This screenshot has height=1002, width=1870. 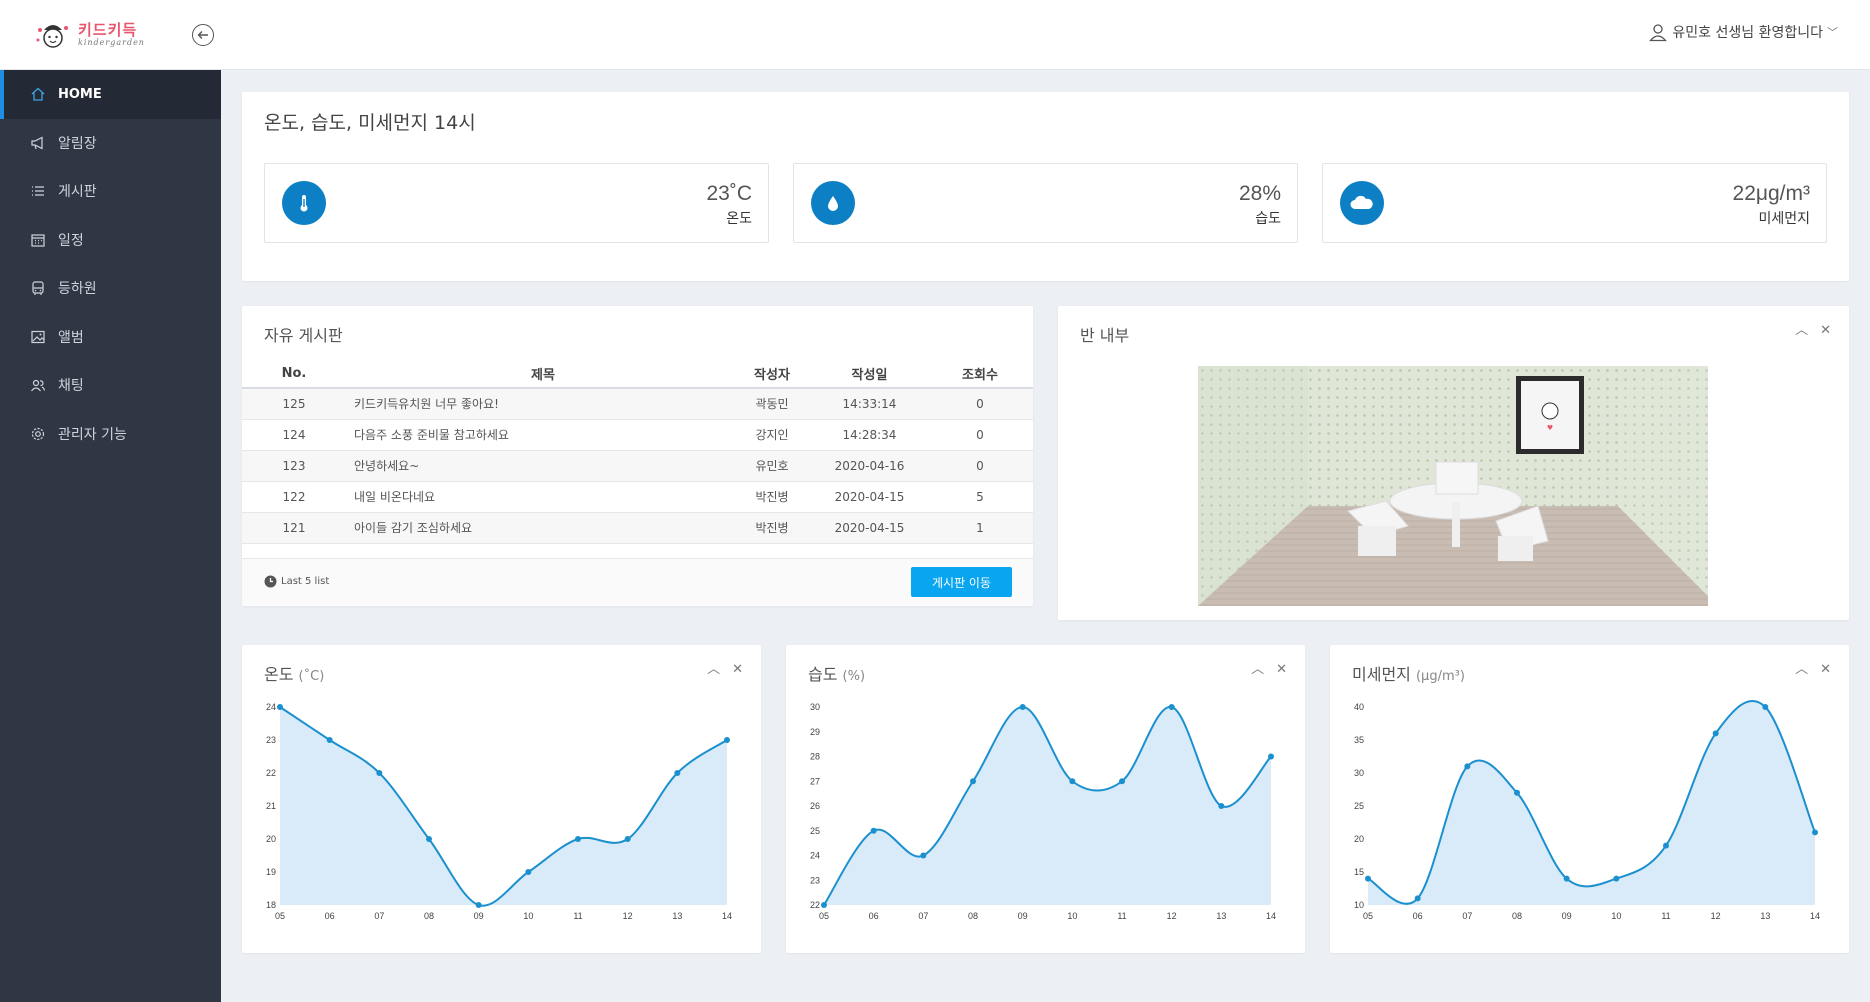 What do you see at coordinates (110, 536) in the screenshot?
I see `sidebar: HOME 알림장 게시판 일정 등하원 앨범 채팅 관리자 기능` at bounding box center [110, 536].